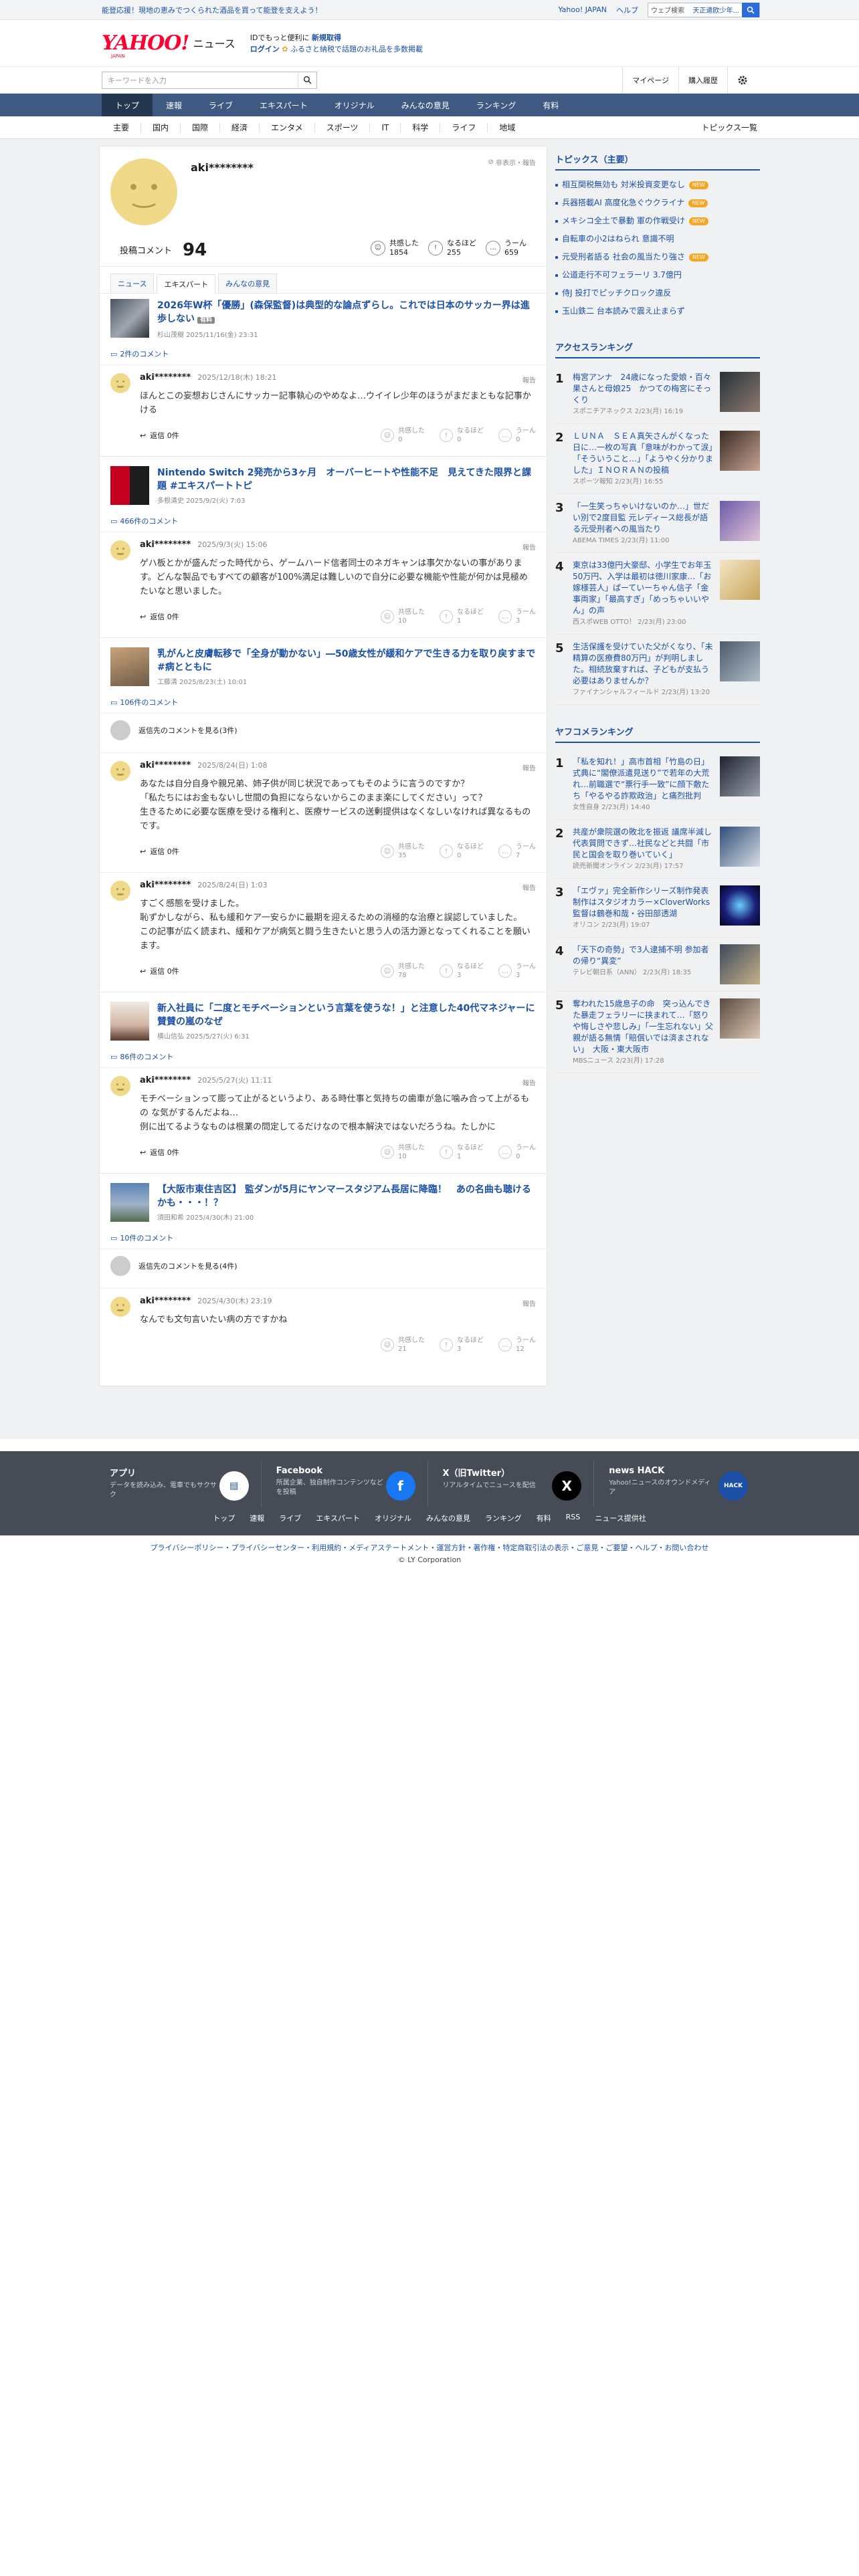 Image resolution: width=859 pixels, height=2576 pixels. What do you see at coordinates (627, 10) in the screenshot?
I see `help-link: ヘルプ` at bounding box center [627, 10].